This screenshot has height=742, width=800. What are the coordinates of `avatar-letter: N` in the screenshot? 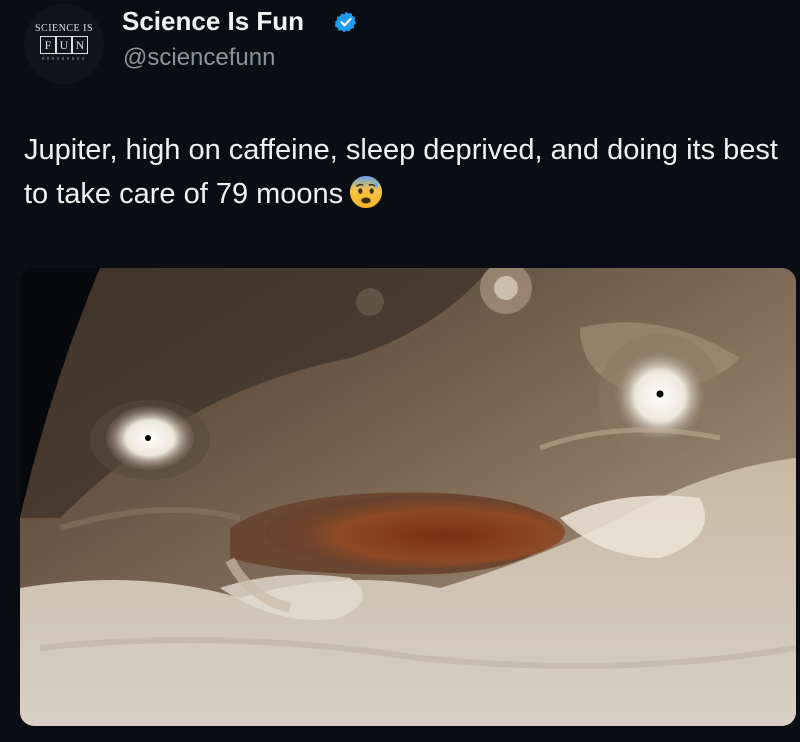 It's located at (80, 44).